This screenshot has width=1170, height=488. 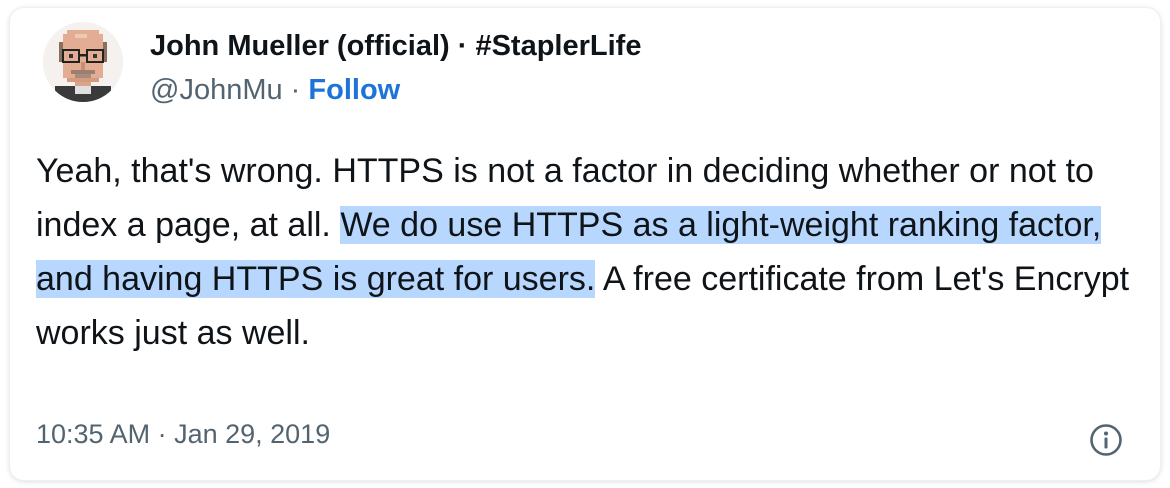 I want to click on author-handle: @JohnMu, so click(x=216, y=90).